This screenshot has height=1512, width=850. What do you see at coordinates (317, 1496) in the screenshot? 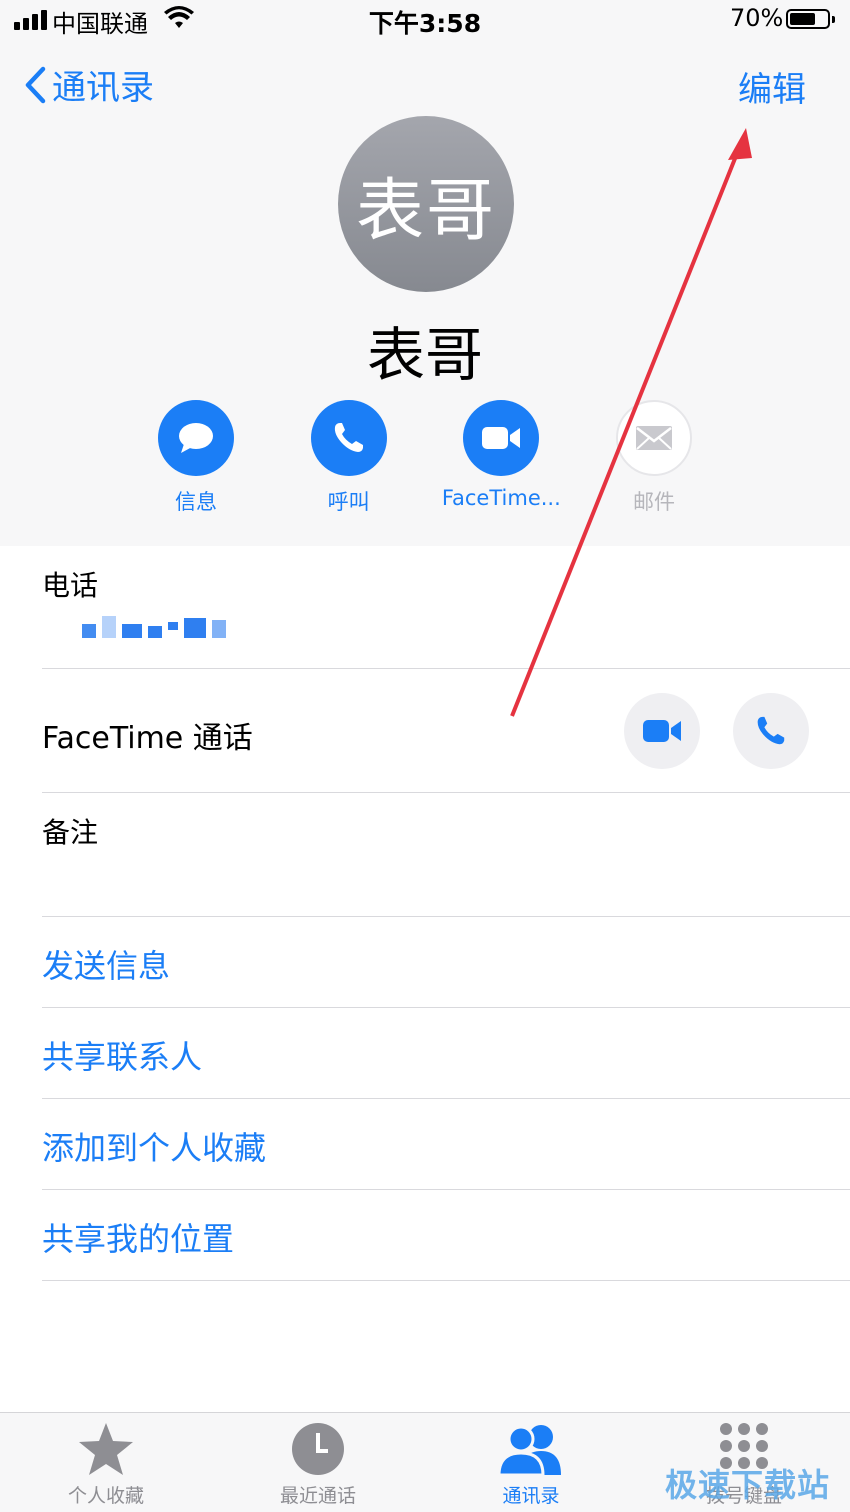
I see `tab-recents-label: 最近通话` at bounding box center [317, 1496].